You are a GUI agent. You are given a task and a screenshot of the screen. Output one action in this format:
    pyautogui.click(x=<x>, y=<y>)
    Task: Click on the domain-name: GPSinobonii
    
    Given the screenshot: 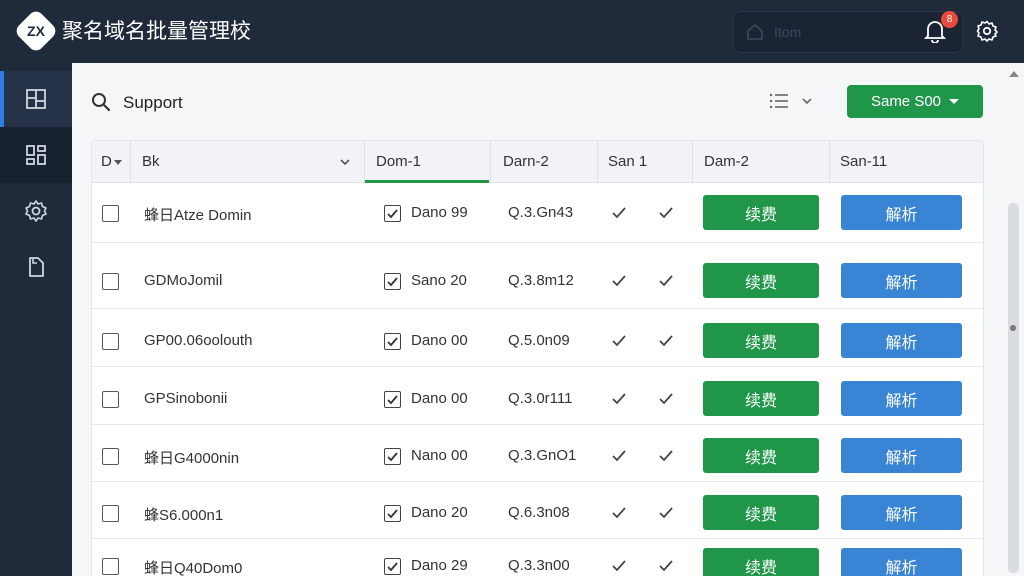 What is the action you would take?
    pyautogui.click(x=186, y=398)
    